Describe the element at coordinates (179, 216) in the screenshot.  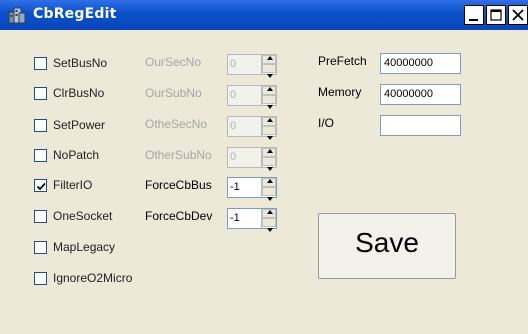
I see `forcecbdev-label: ForceCbDev` at that location.